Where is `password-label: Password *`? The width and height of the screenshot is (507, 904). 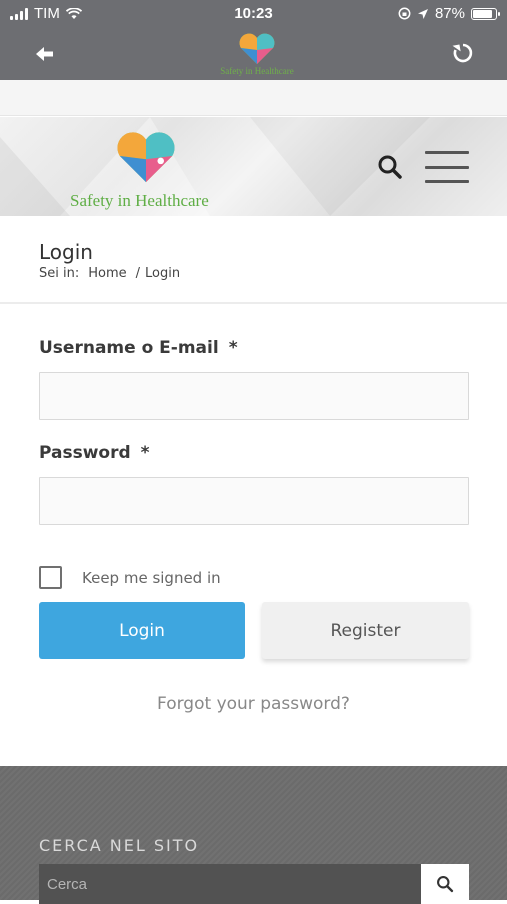 password-label: Password * is located at coordinates (94, 453).